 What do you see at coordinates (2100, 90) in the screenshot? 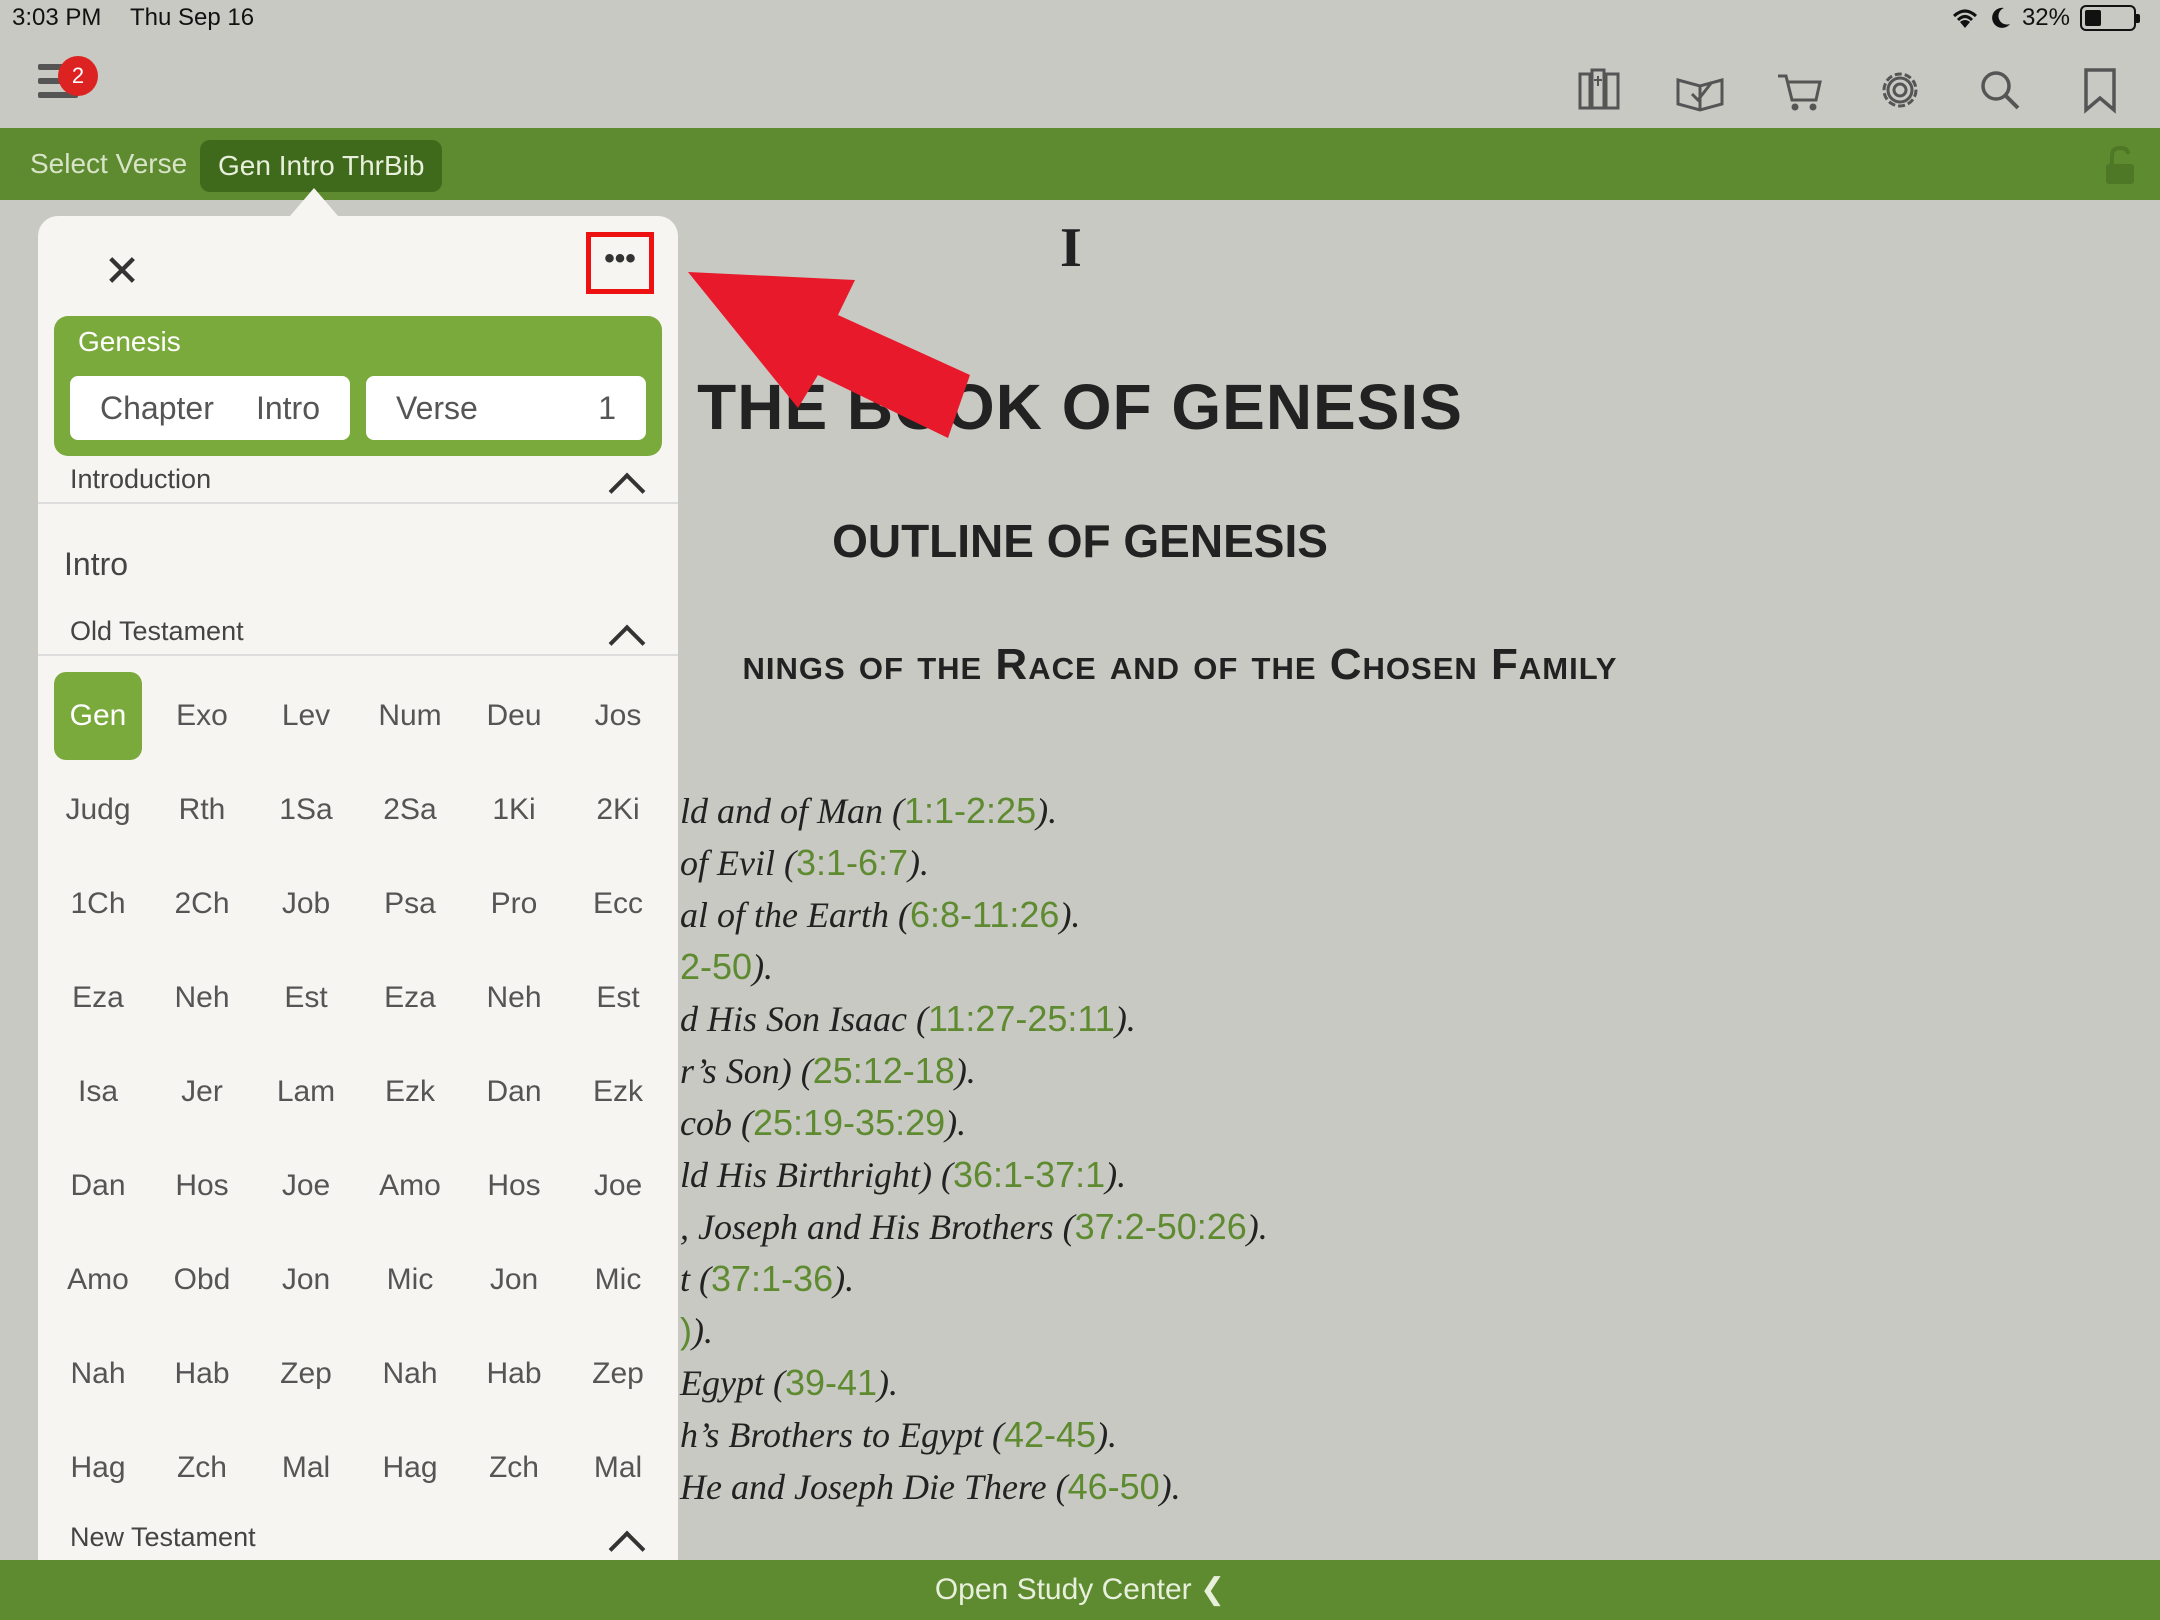
I see `bookmark-icon` at bounding box center [2100, 90].